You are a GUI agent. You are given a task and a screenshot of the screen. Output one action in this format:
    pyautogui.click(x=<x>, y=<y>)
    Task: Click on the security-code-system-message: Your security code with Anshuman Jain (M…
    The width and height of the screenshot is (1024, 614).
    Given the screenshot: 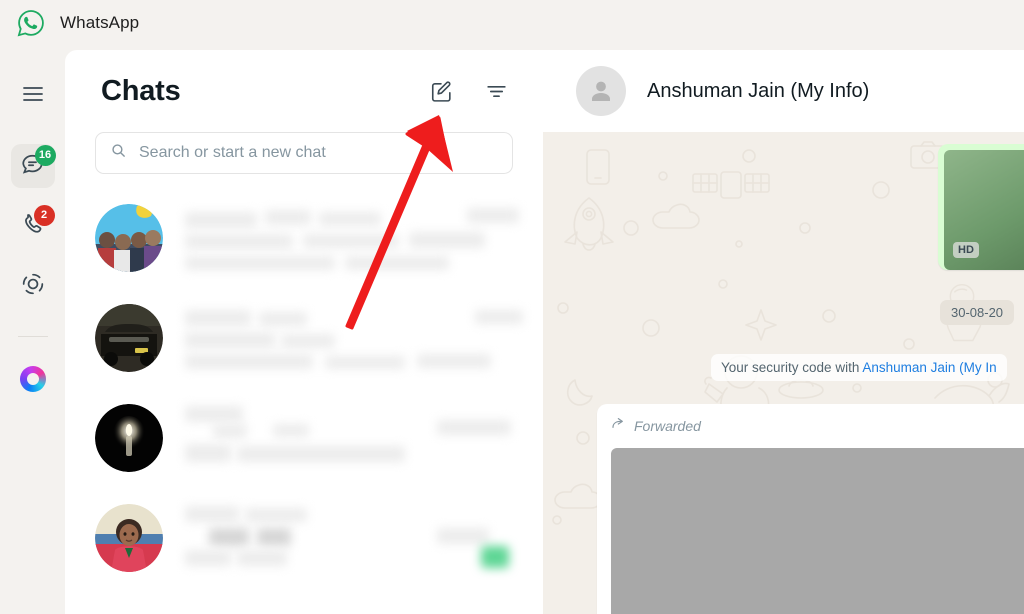 What is the action you would take?
    pyautogui.click(x=859, y=367)
    